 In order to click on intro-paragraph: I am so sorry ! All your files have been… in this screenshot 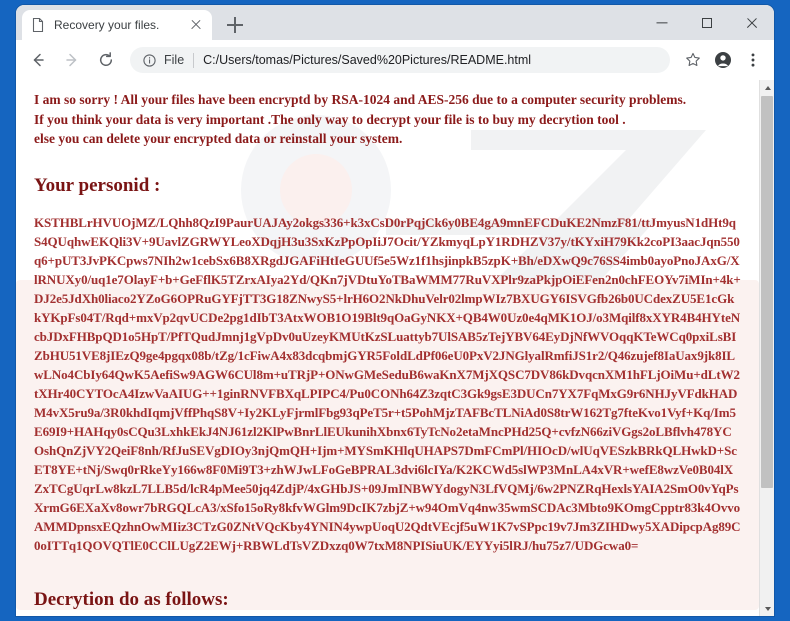, I will do `click(387, 119)`.